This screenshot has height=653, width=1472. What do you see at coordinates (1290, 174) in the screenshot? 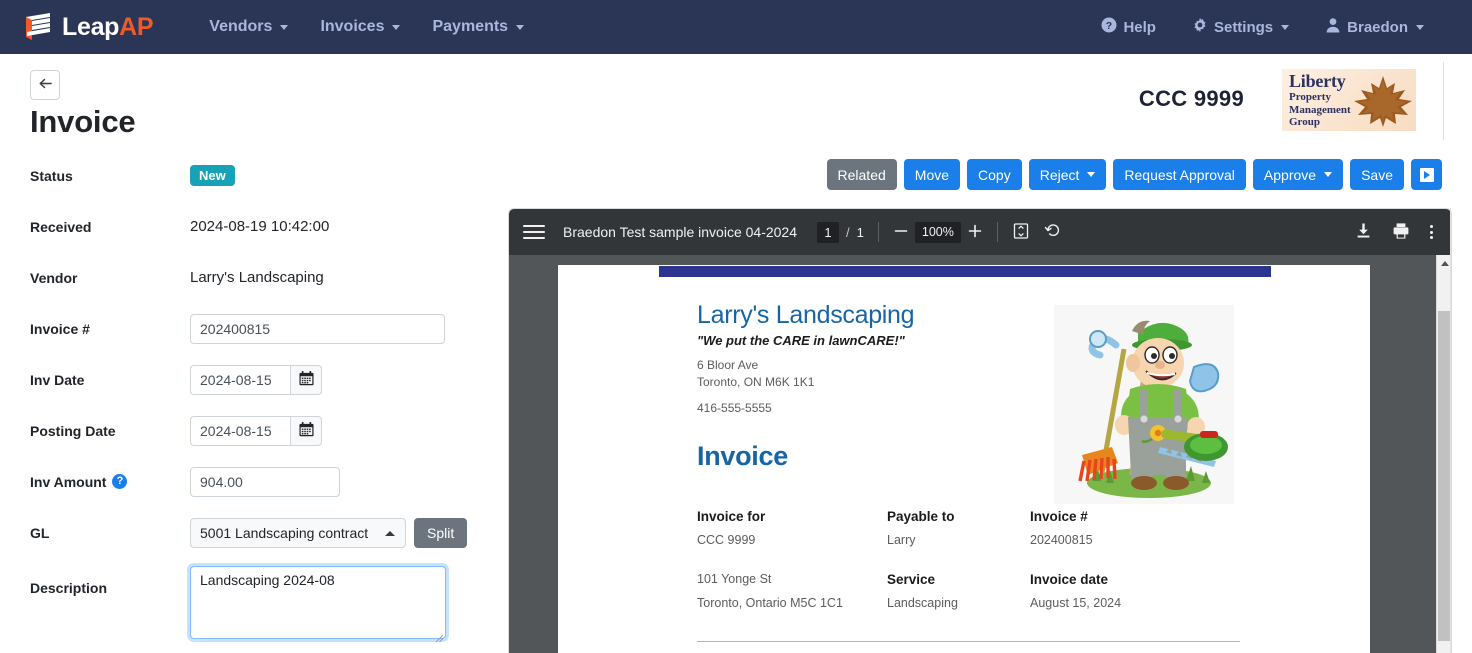
I see `approve-button-label: Approve` at bounding box center [1290, 174].